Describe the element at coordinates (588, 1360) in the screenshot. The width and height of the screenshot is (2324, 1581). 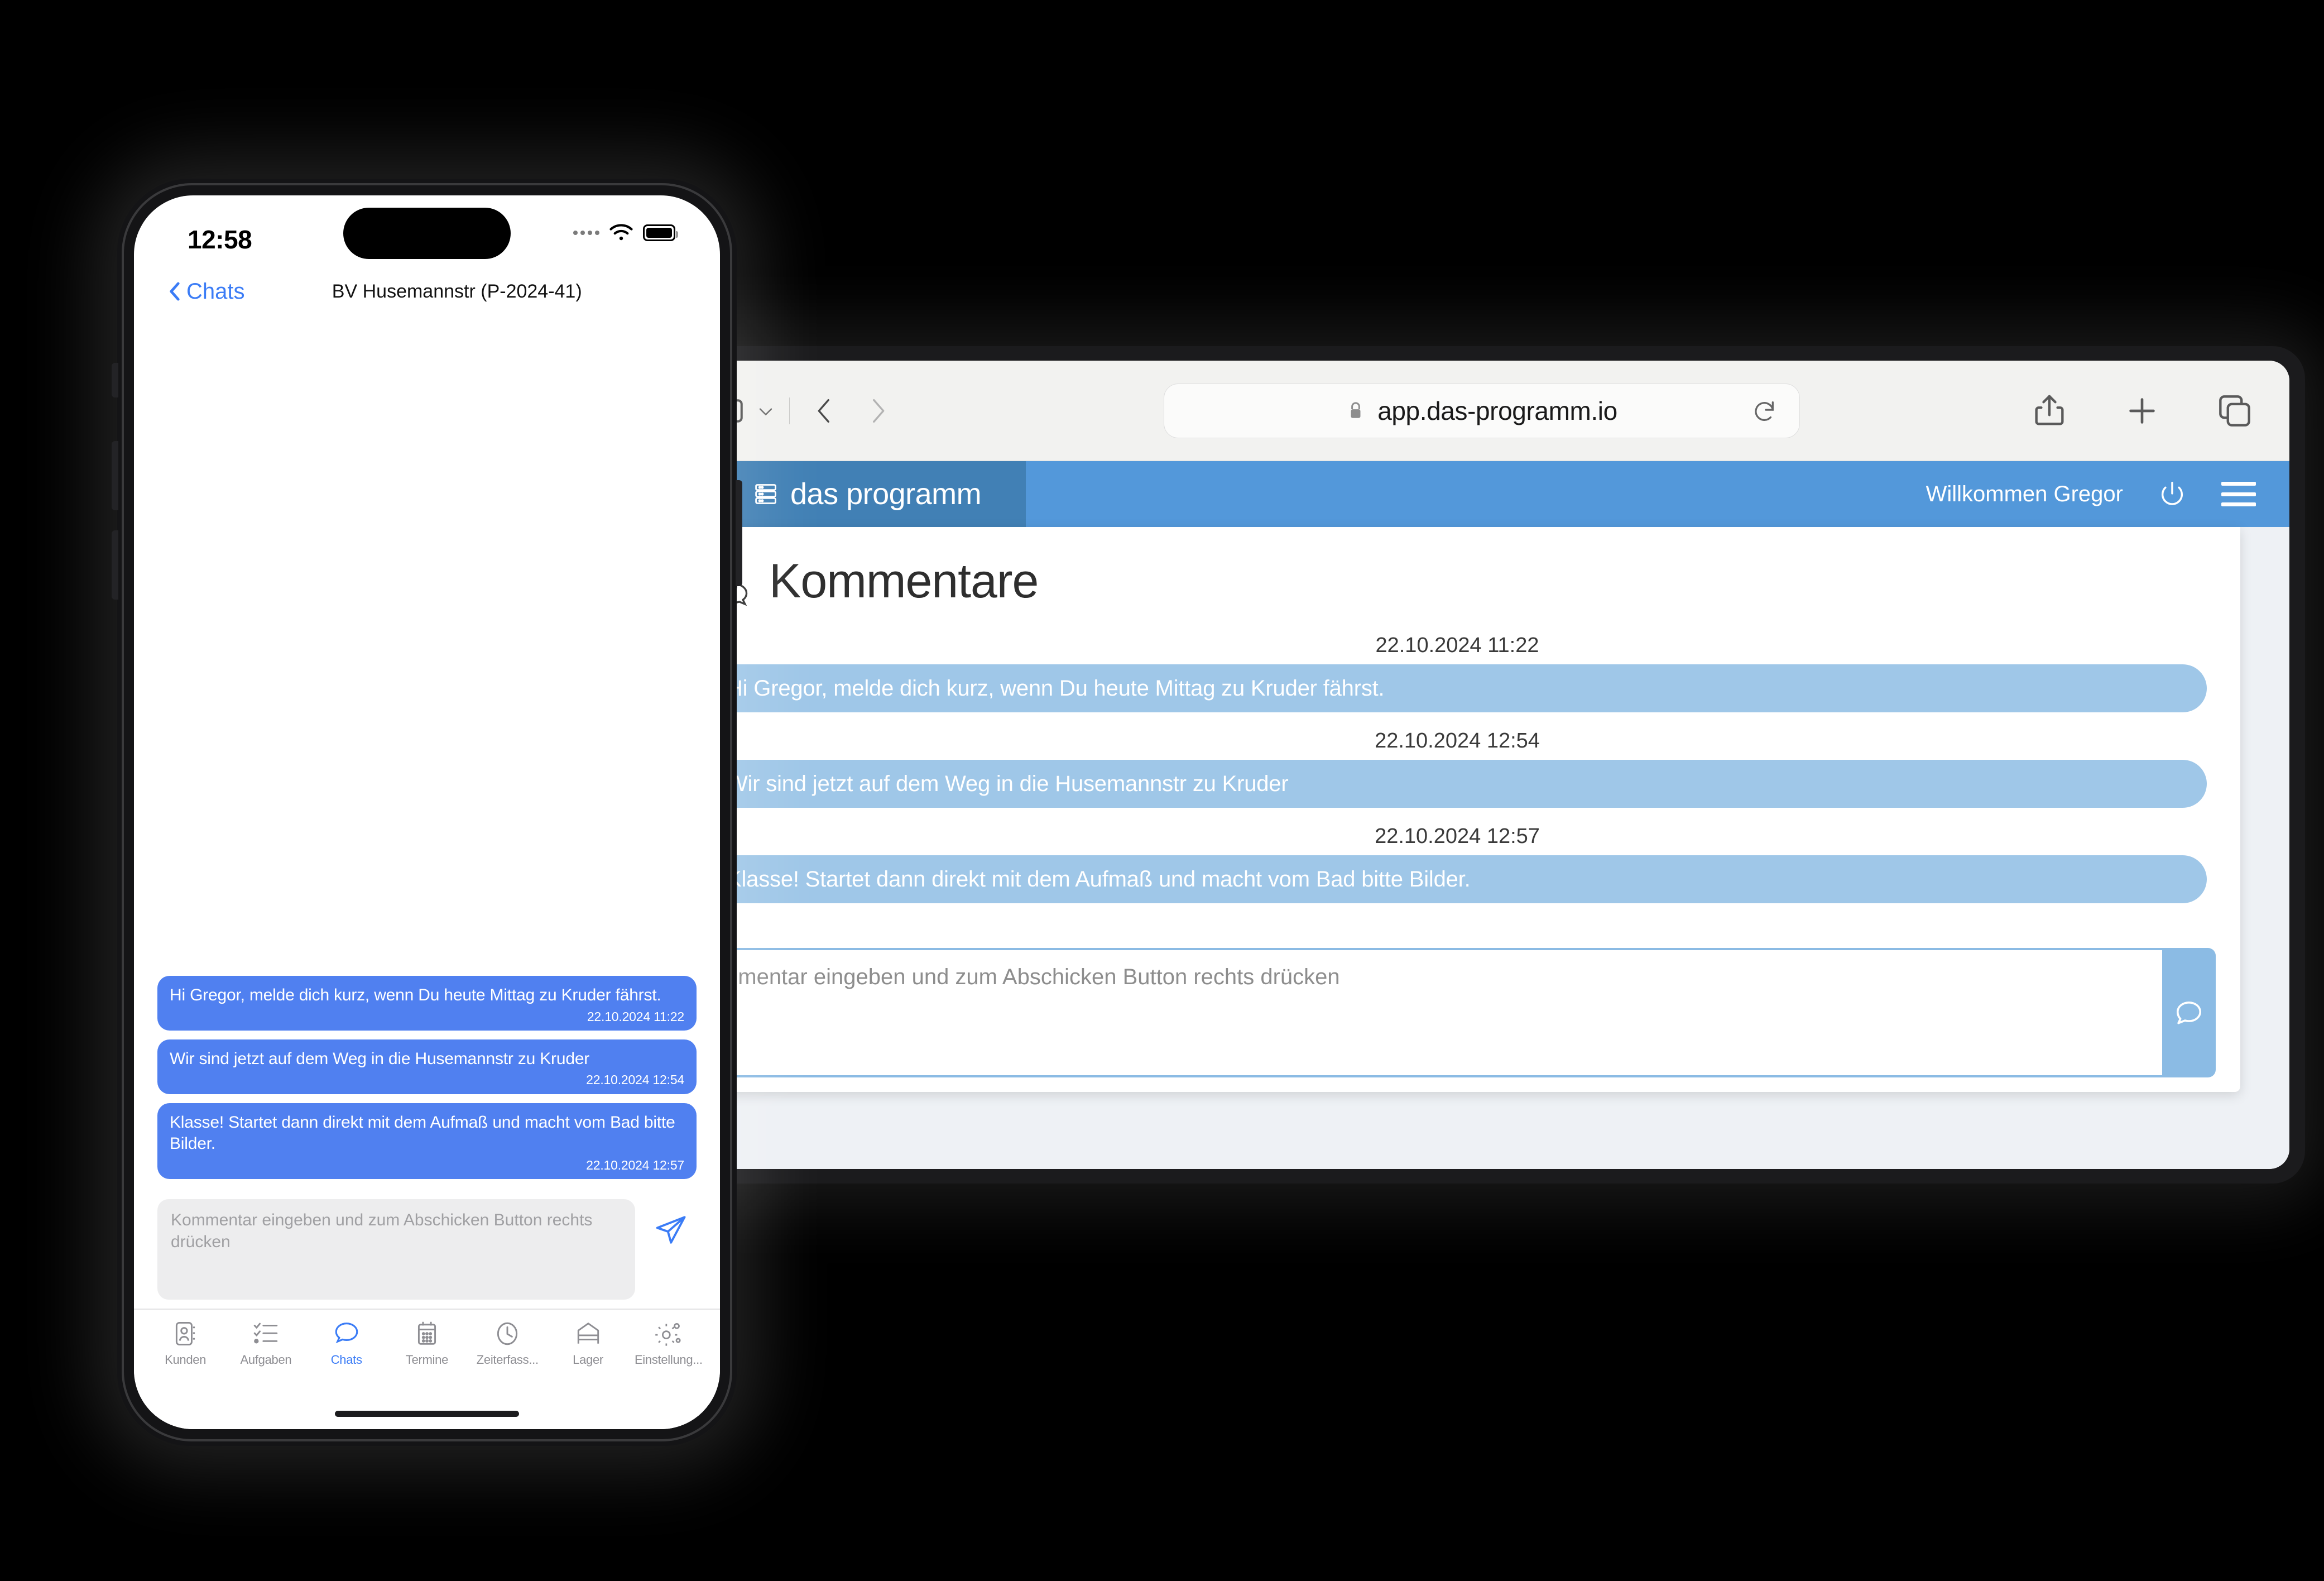
I see `tab-label: Lager` at that location.